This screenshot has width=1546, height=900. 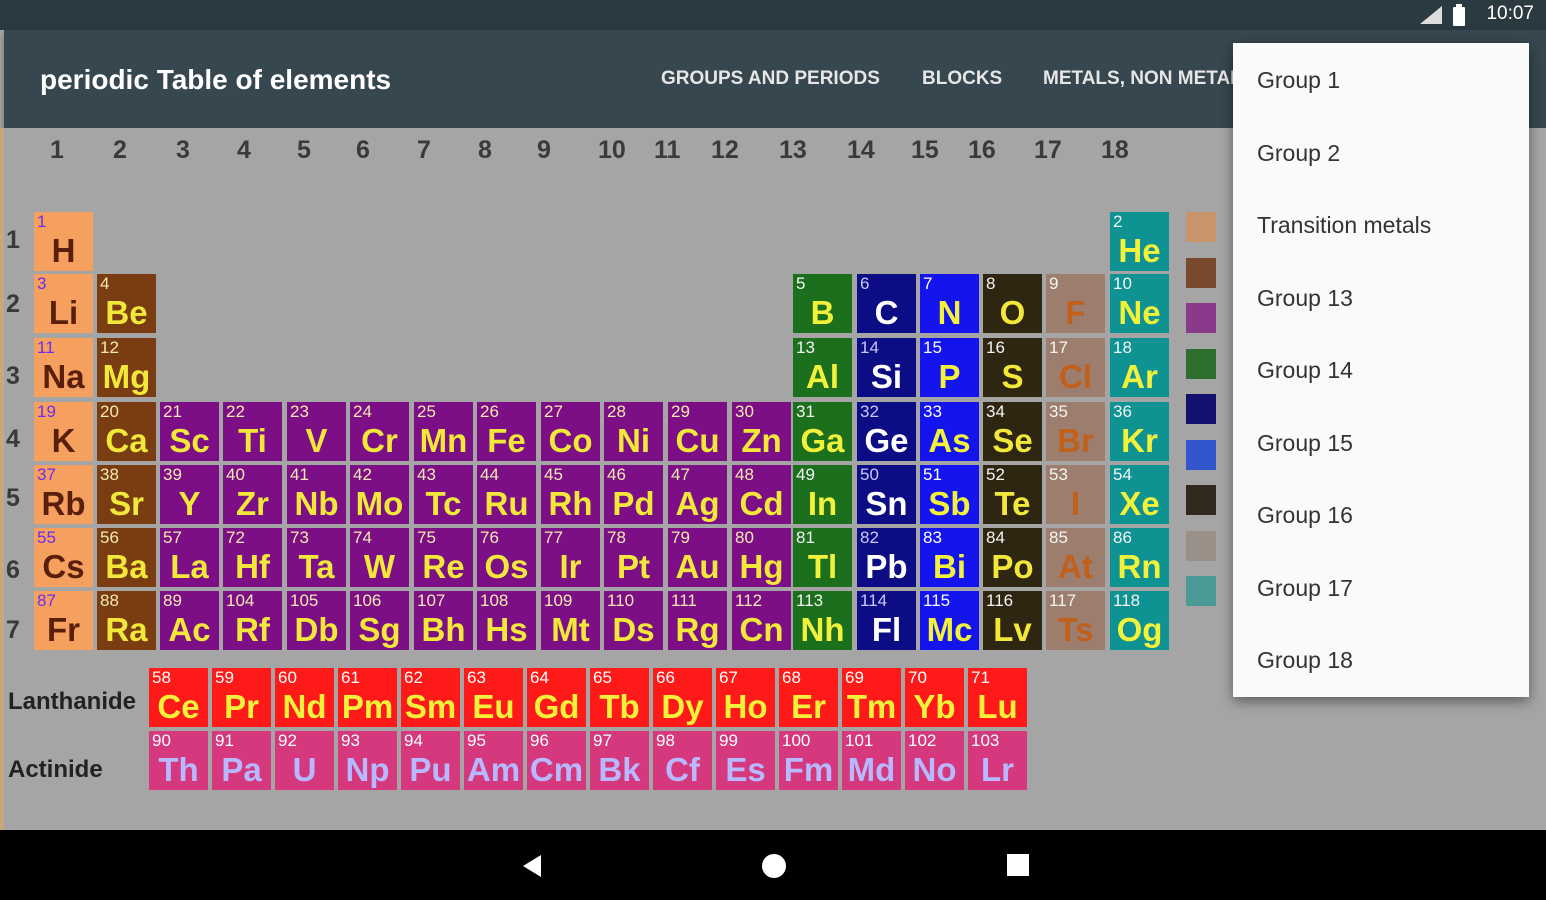 I want to click on element-bh: 107 Bh, so click(x=443, y=620).